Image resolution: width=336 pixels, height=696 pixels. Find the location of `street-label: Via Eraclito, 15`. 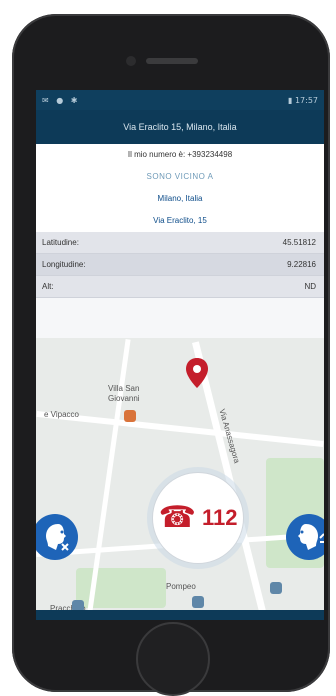

street-label: Via Eraclito, 15 is located at coordinates (180, 220).